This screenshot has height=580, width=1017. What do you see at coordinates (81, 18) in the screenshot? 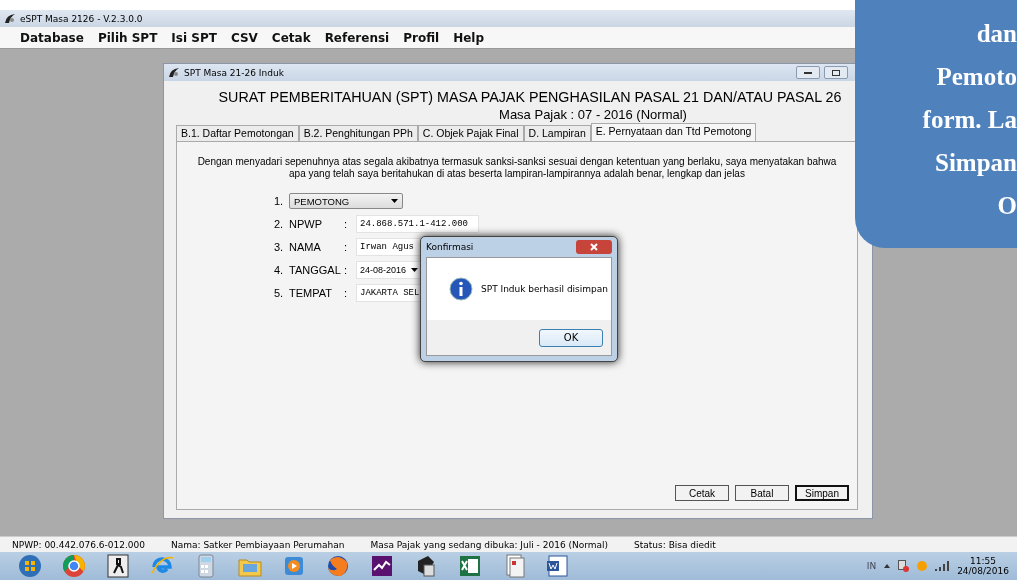
I see `app-title: eSPT Masa 2126 - V.2.3.0.0` at bounding box center [81, 18].